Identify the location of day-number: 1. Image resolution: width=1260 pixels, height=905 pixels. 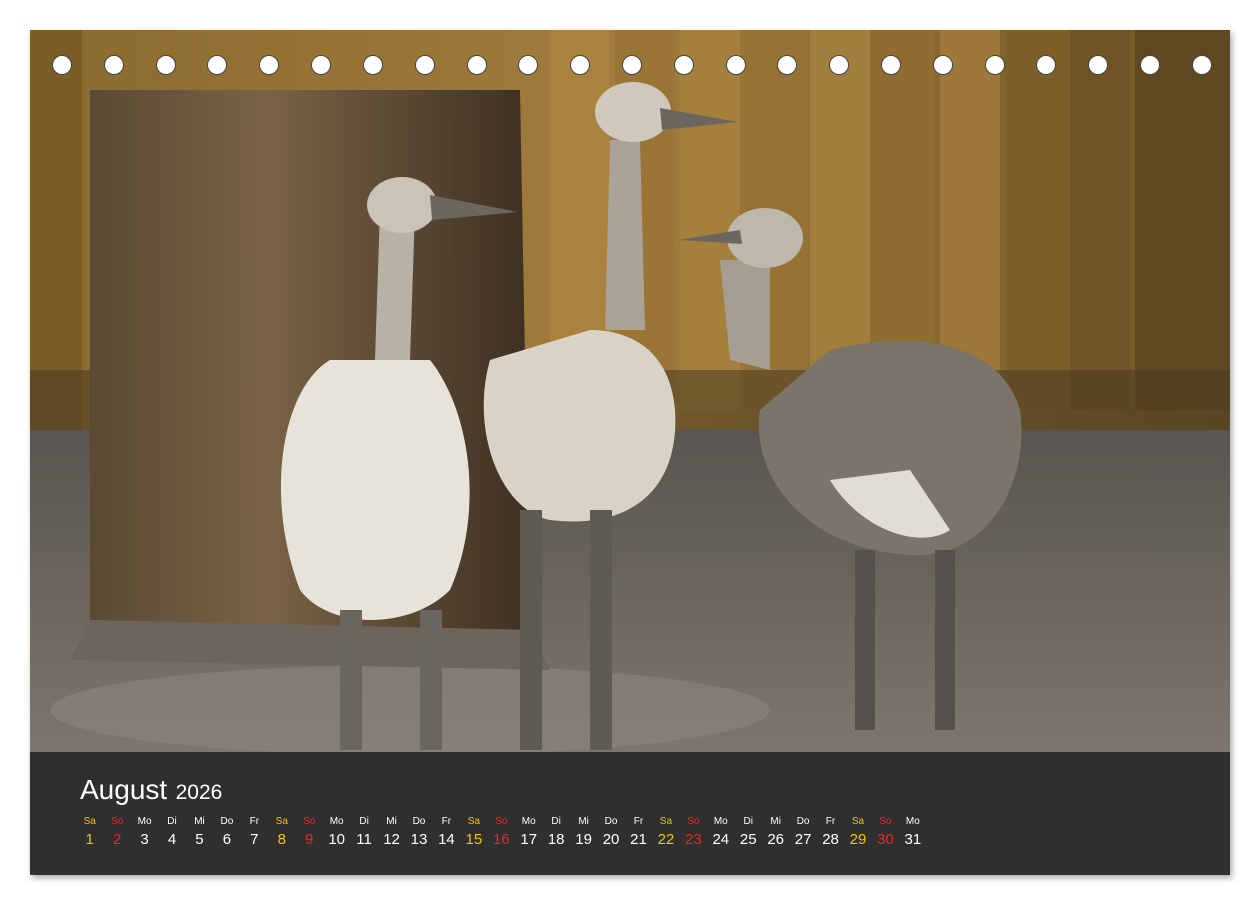
(89, 839).